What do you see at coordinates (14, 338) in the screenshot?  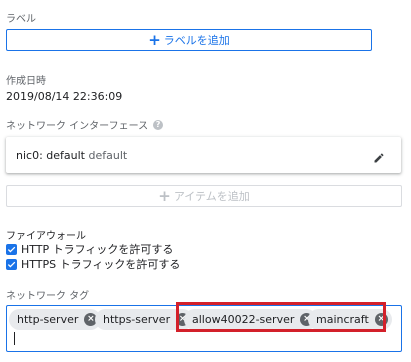 I see `text-cursor` at bounding box center [14, 338].